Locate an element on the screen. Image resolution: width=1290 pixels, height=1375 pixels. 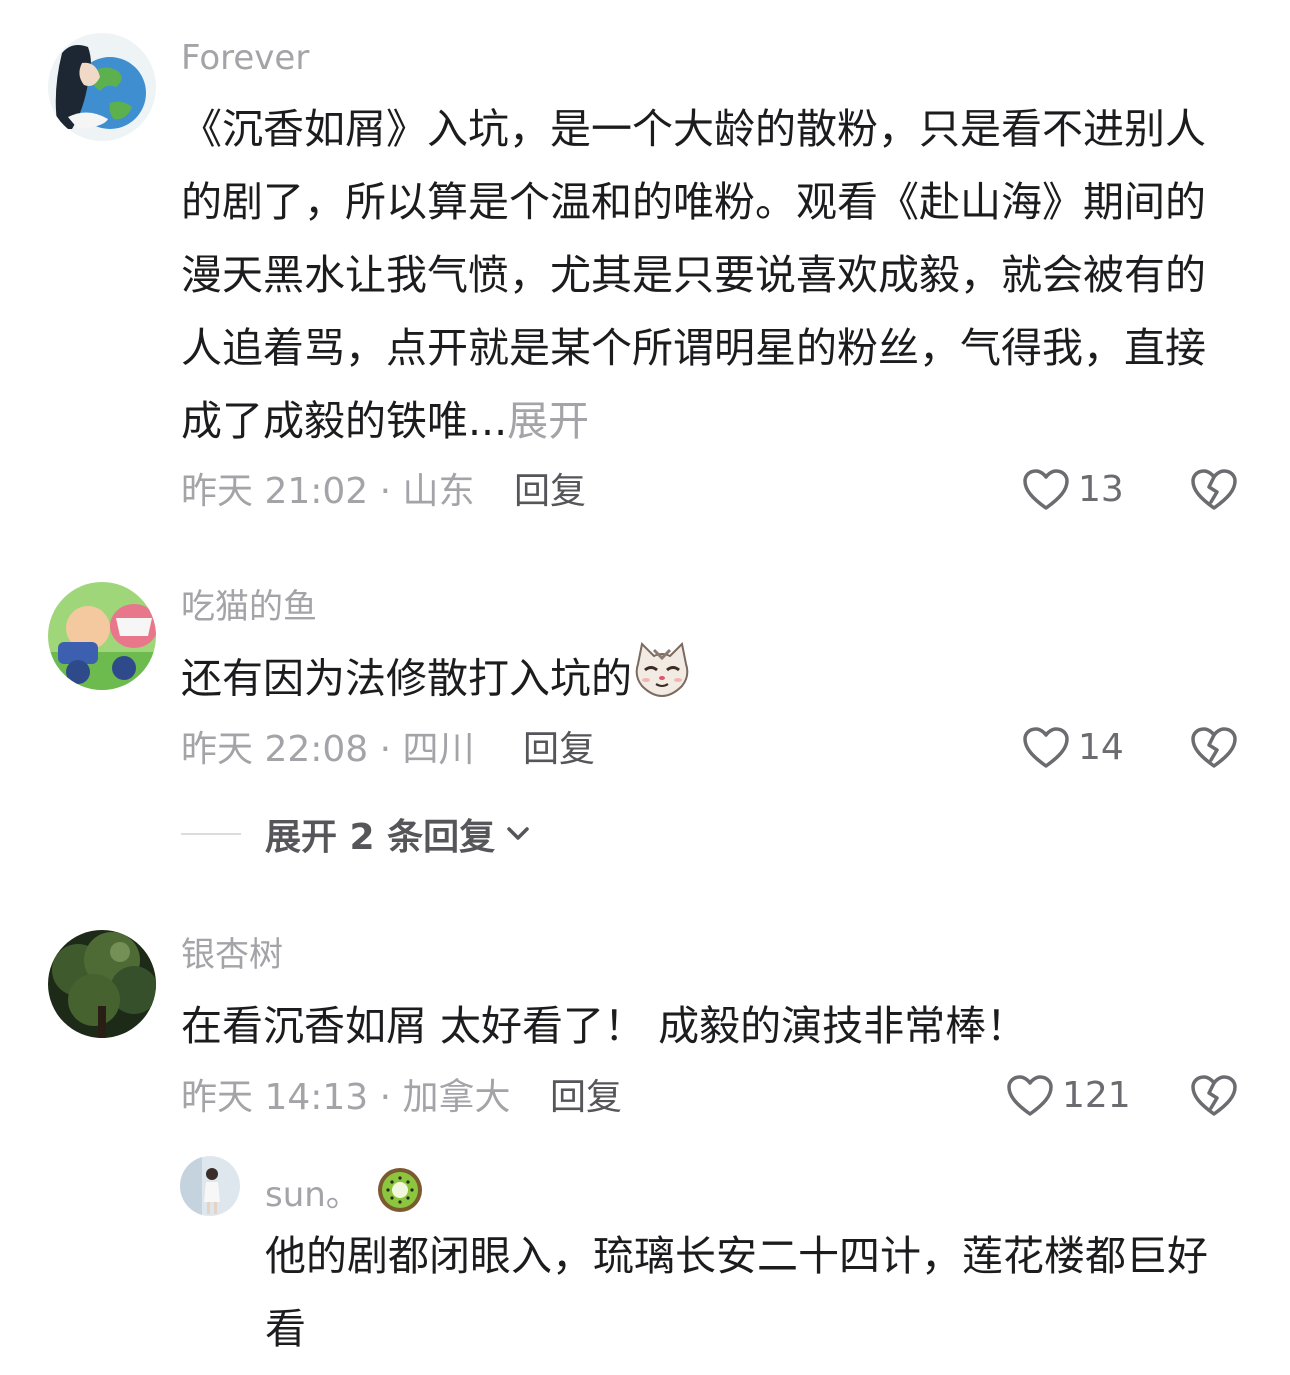
like-button: 14 is located at coordinates (1073, 748).